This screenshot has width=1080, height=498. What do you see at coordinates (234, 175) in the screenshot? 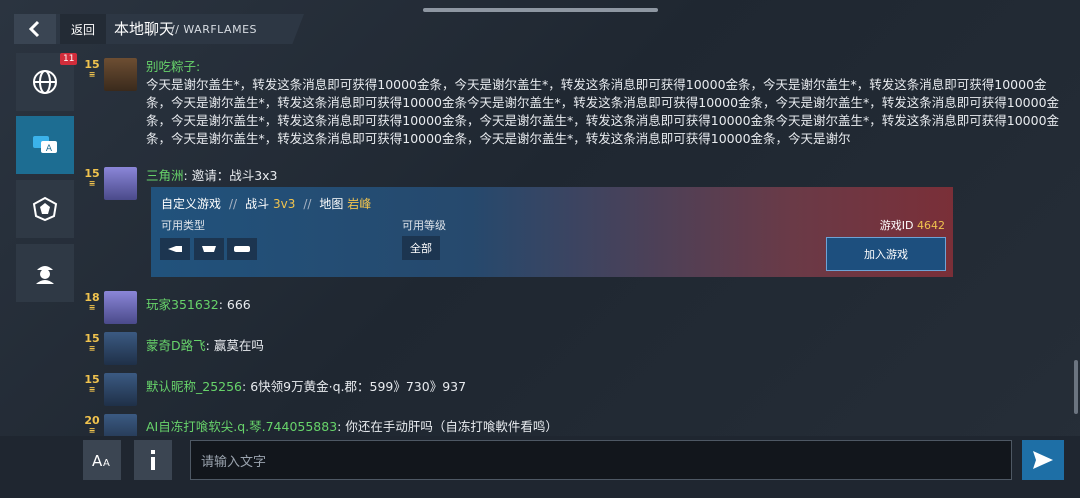
I see `message-text: 邀请：战斗3x3` at bounding box center [234, 175].